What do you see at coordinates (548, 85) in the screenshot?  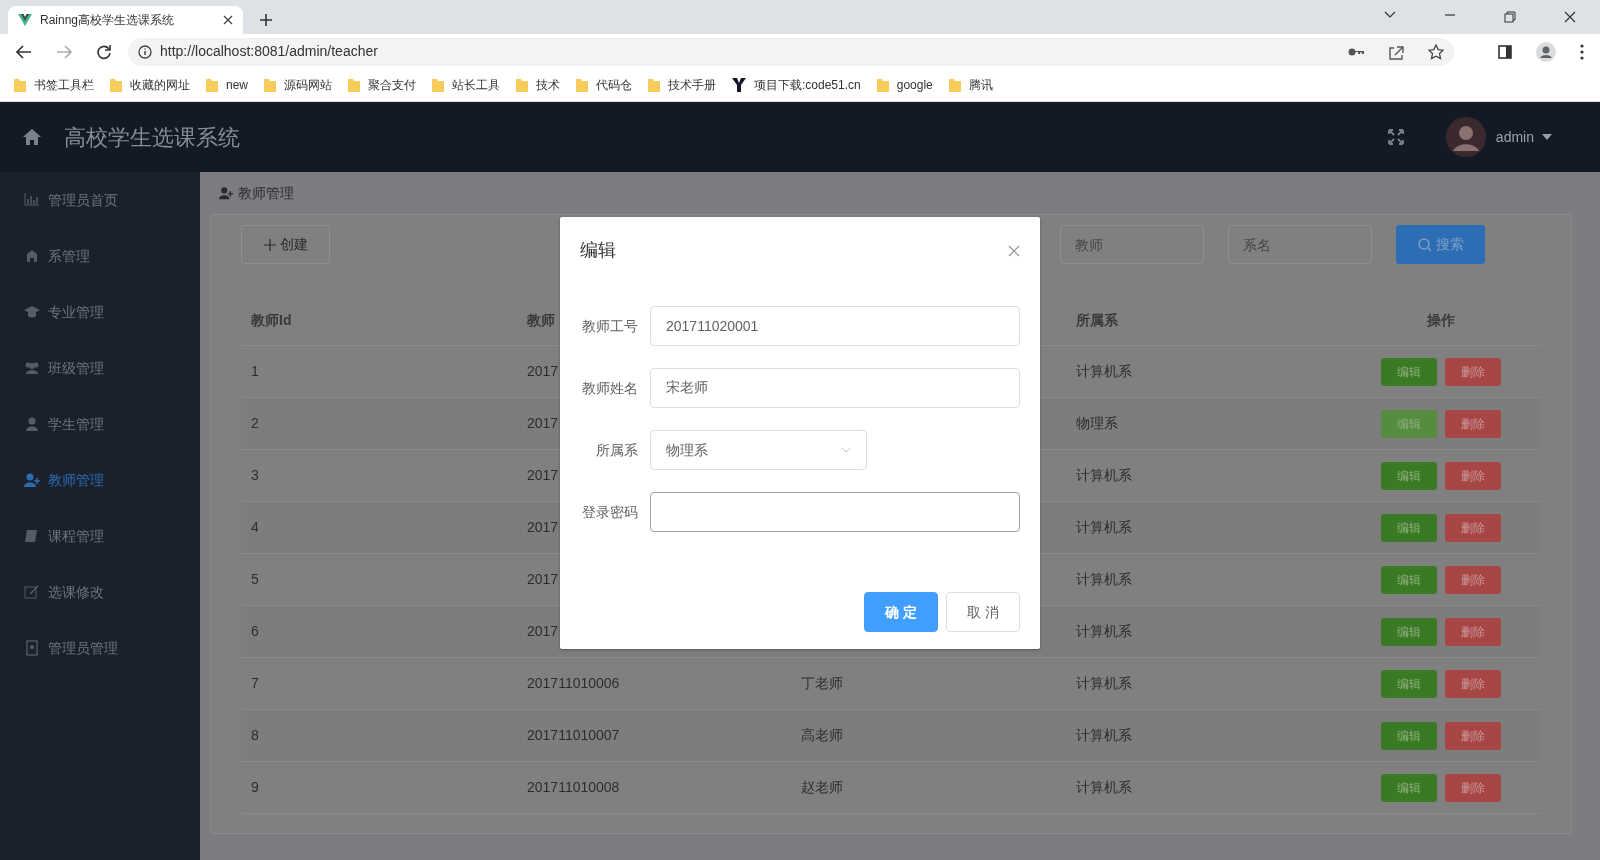 I see `bookmark-link: 技术` at bounding box center [548, 85].